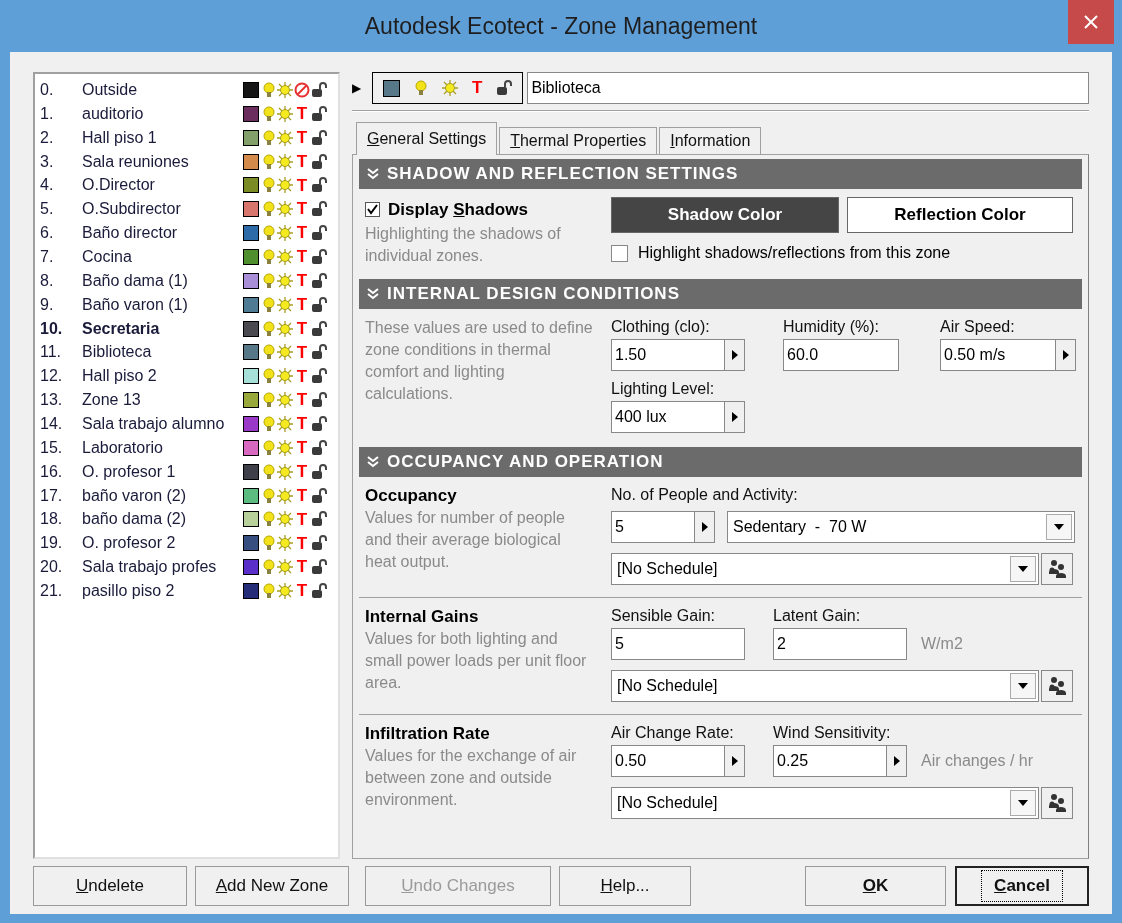 This screenshot has height=923, width=1122. Describe the element at coordinates (162, 495) in the screenshot. I see `zone-name: baño varon (2)` at that location.